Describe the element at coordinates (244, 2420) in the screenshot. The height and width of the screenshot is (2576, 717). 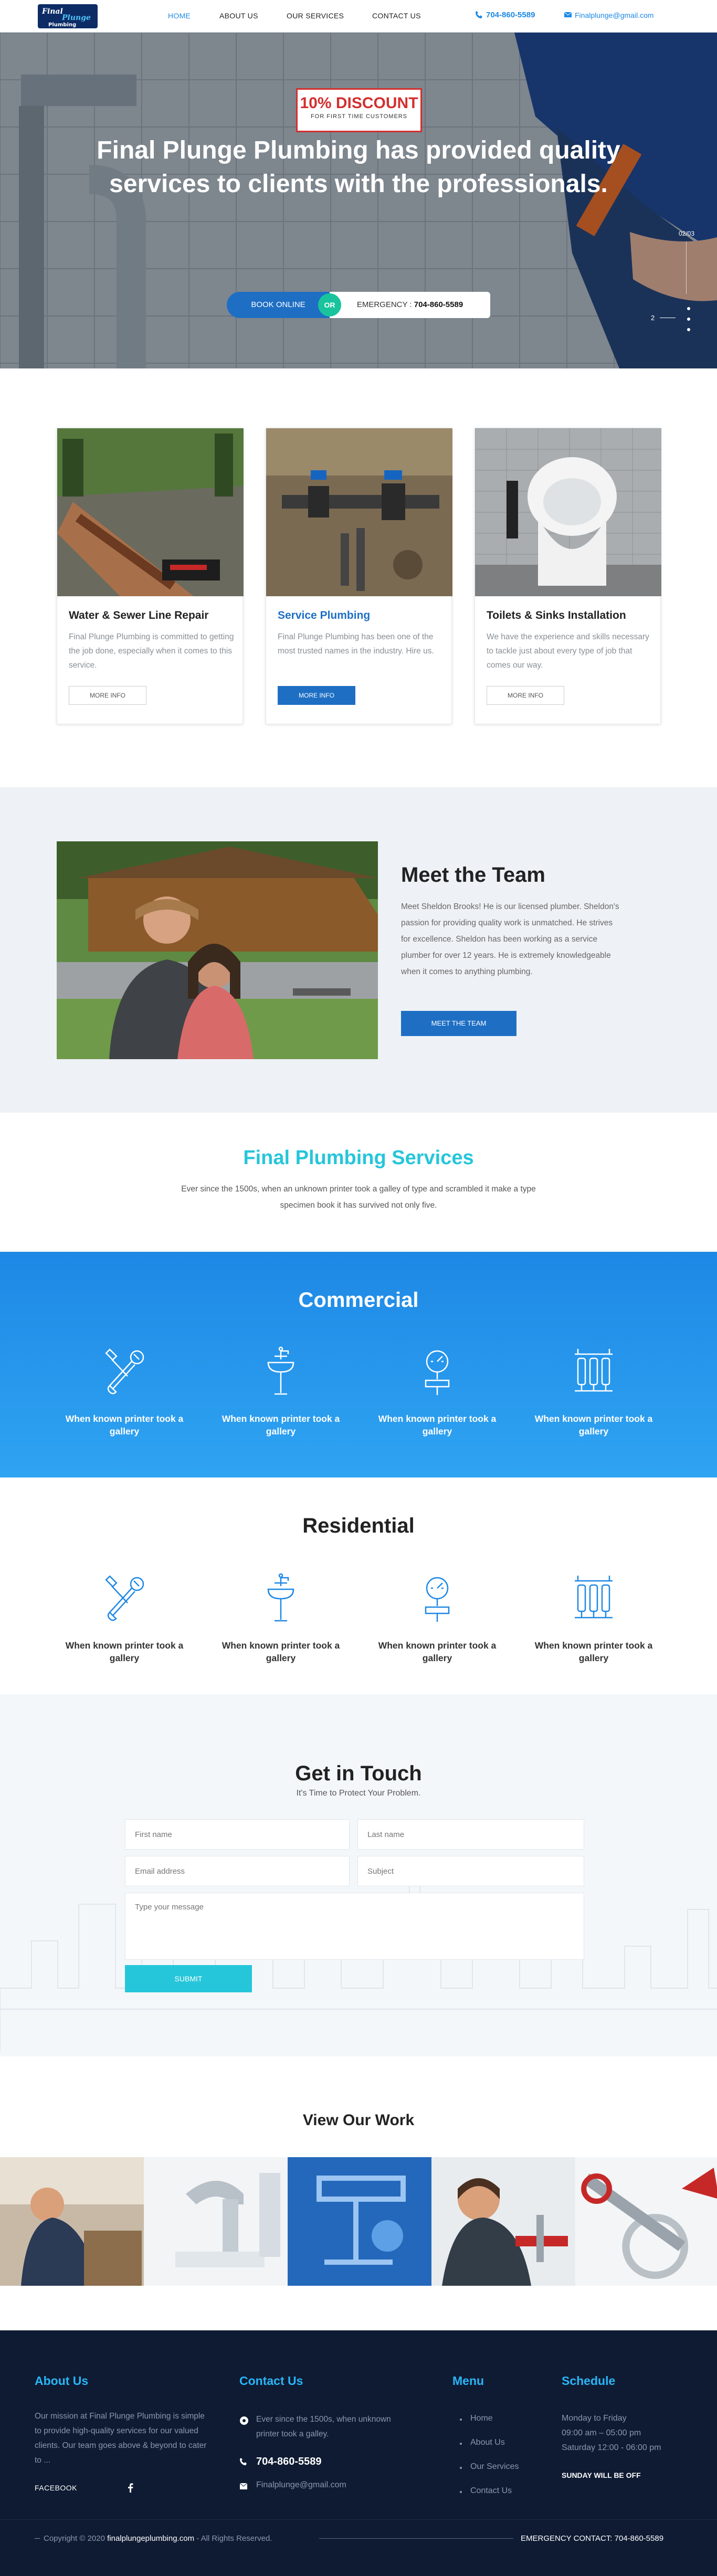
I see `location-icon` at that location.